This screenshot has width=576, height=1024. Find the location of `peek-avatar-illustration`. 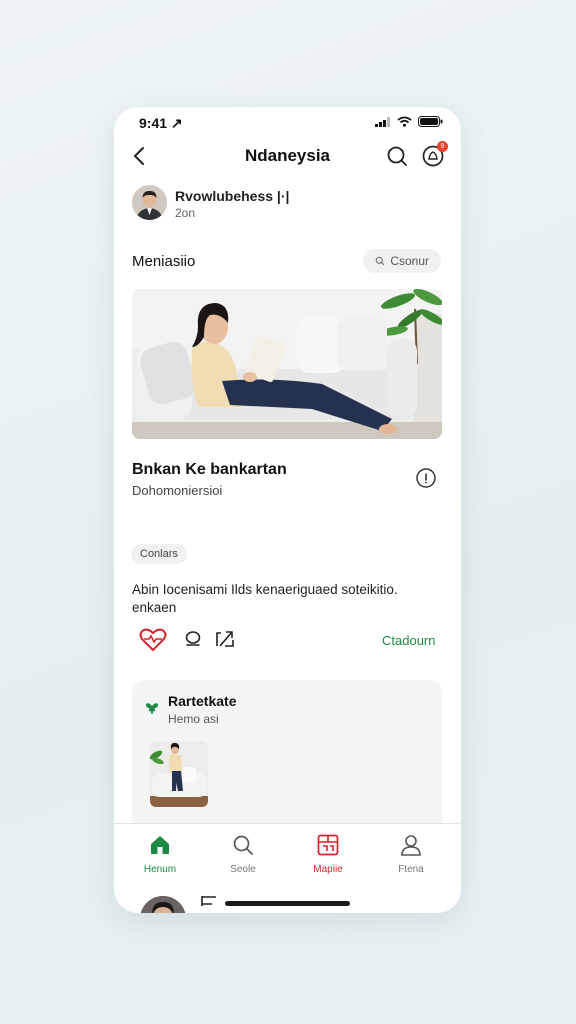

peek-avatar-illustration is located at coordinates (163, 904).